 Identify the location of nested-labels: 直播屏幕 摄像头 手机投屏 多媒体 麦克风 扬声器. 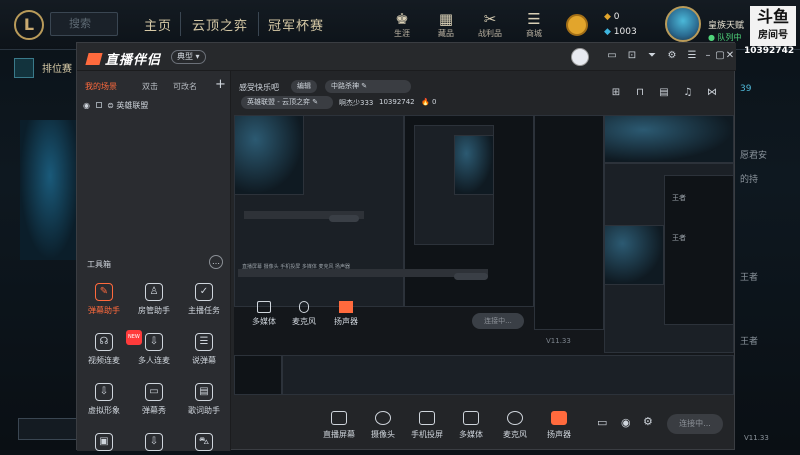
(296, 267).